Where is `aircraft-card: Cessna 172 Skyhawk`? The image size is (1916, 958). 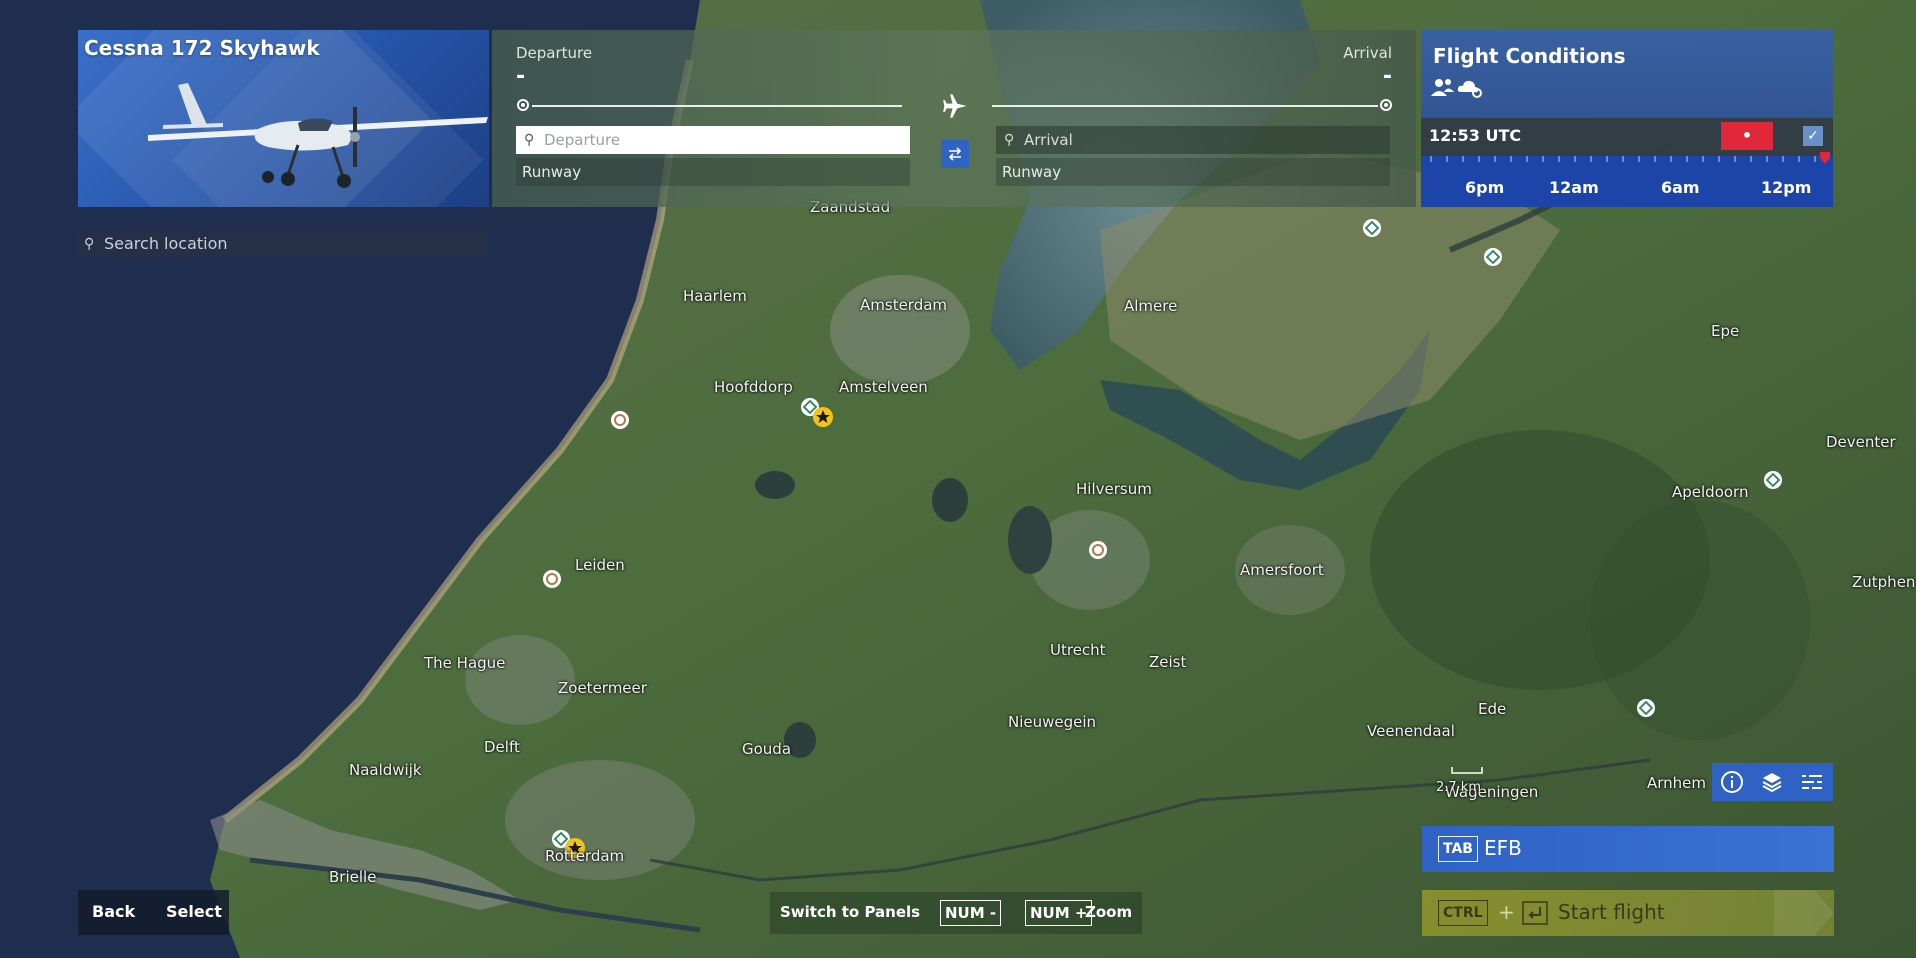 aircraft-card: Cessna 172 Skyhawk is located at coordinates (283, 118).